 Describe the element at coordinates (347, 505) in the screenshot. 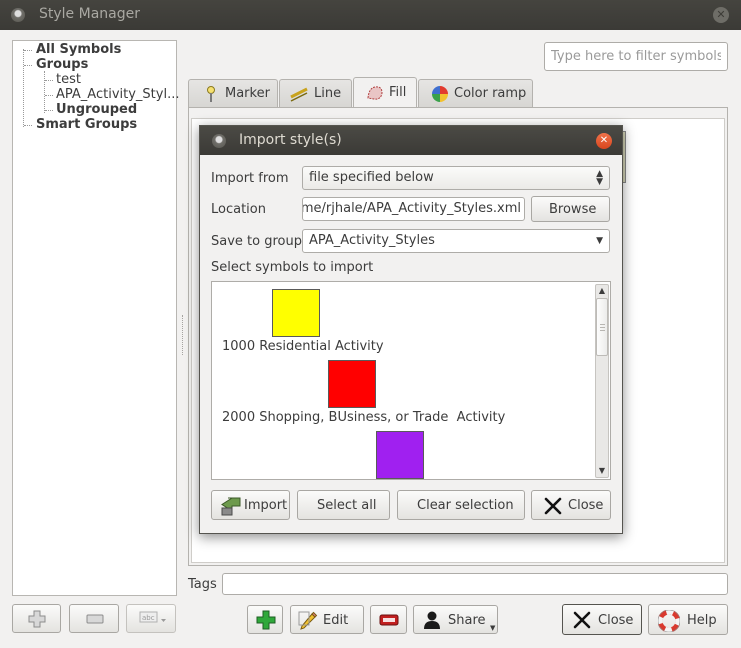

I see `select-all-label: Select all` at that location.